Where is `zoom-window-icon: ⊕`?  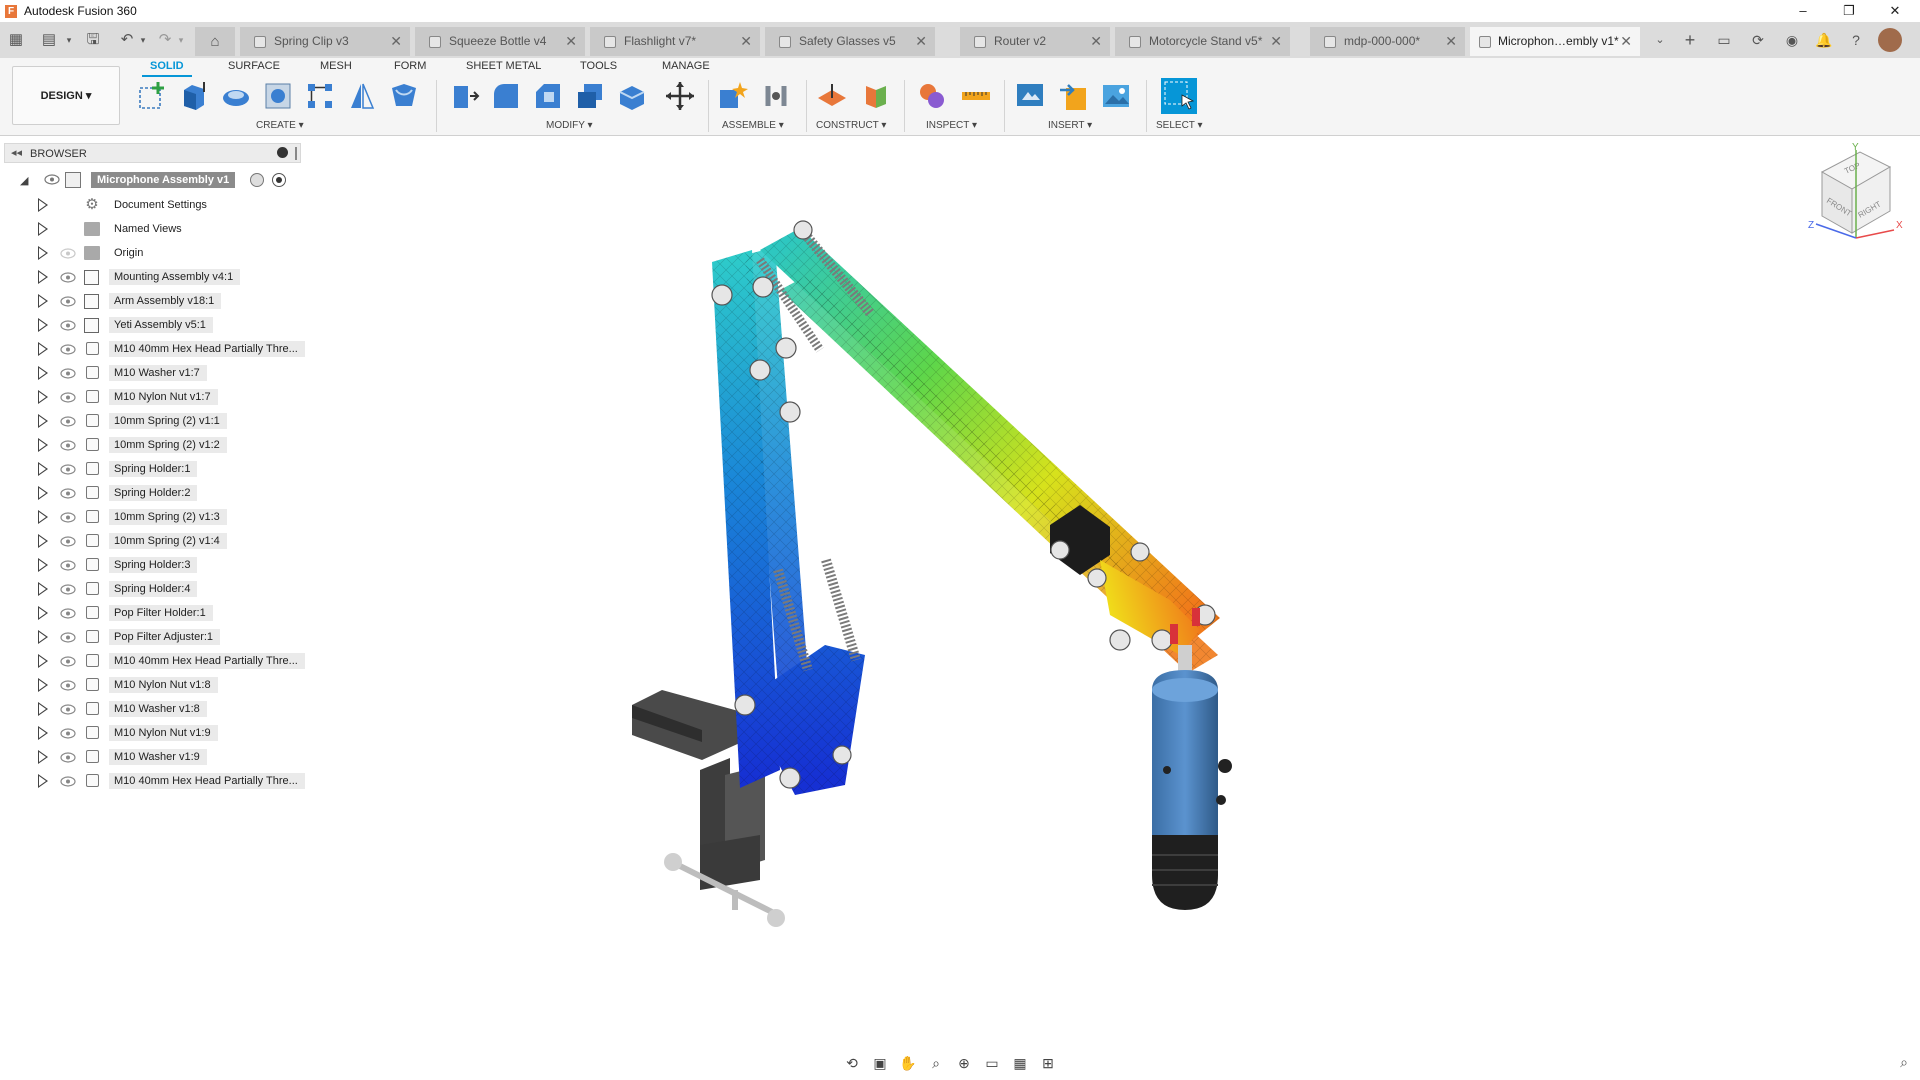 zoom-window-icon: ⊕ is located at coordinates (964, 1063).